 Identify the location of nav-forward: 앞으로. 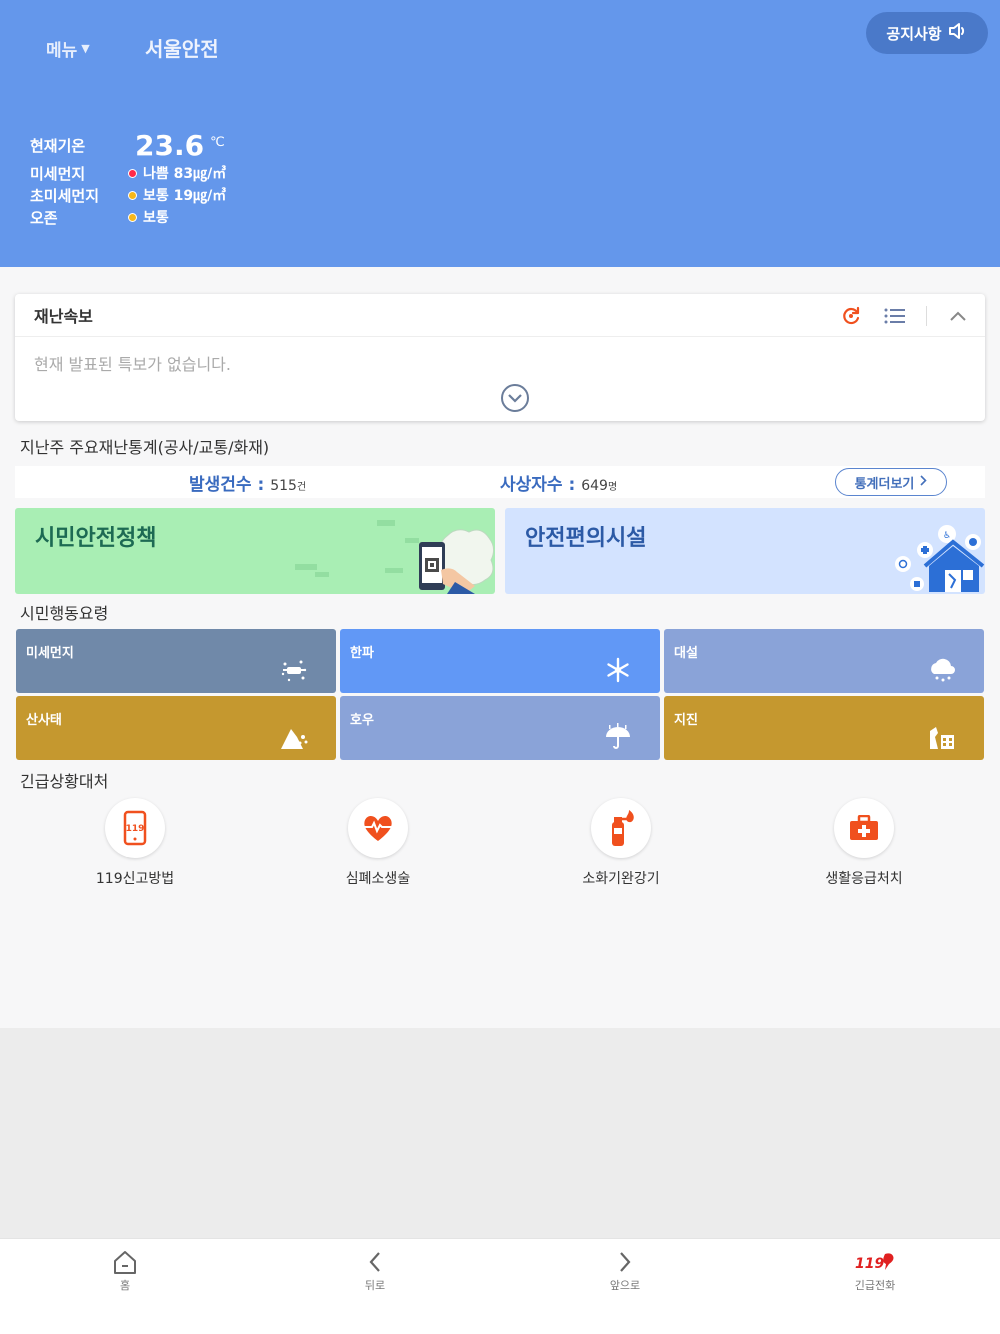
(625, 1286).